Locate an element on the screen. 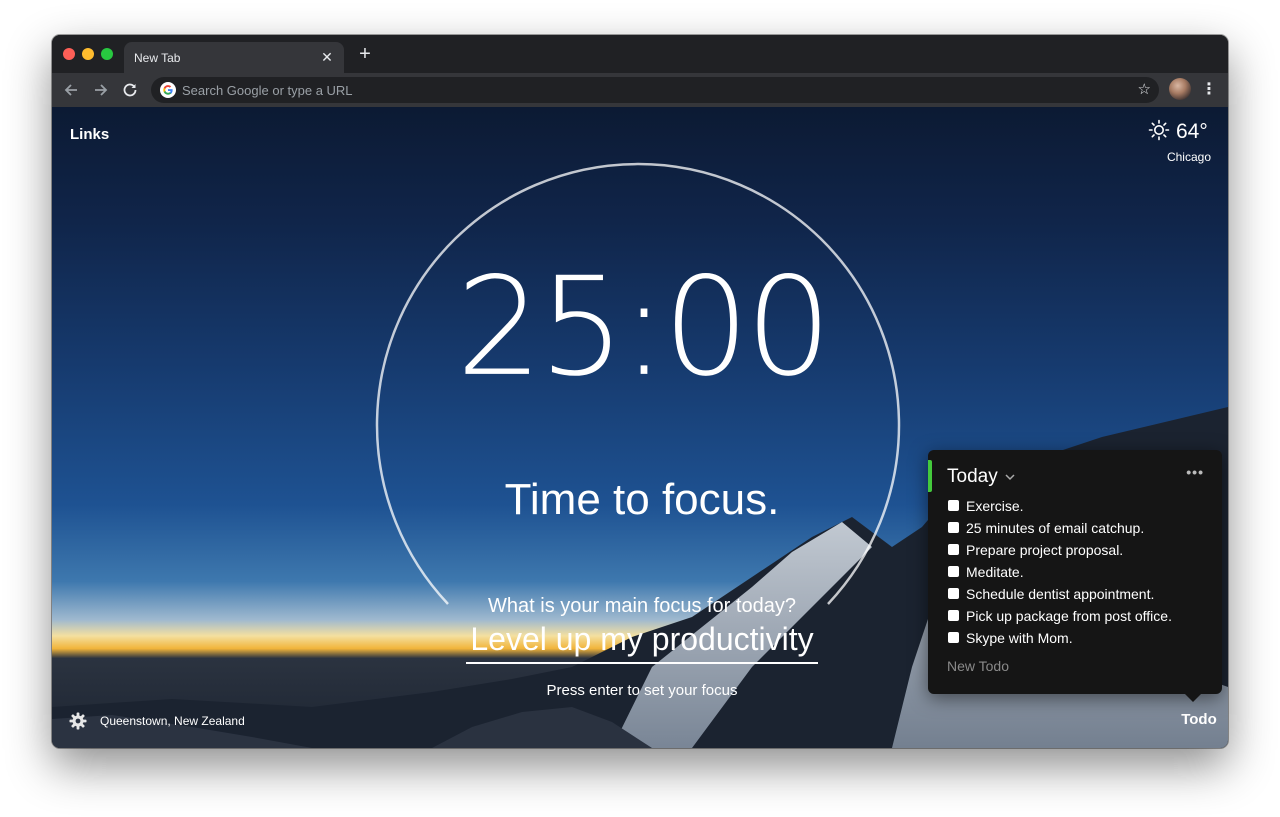 This screenshot has width=1280, height=817. minimize-window-button is located at coordinates (88, 54).